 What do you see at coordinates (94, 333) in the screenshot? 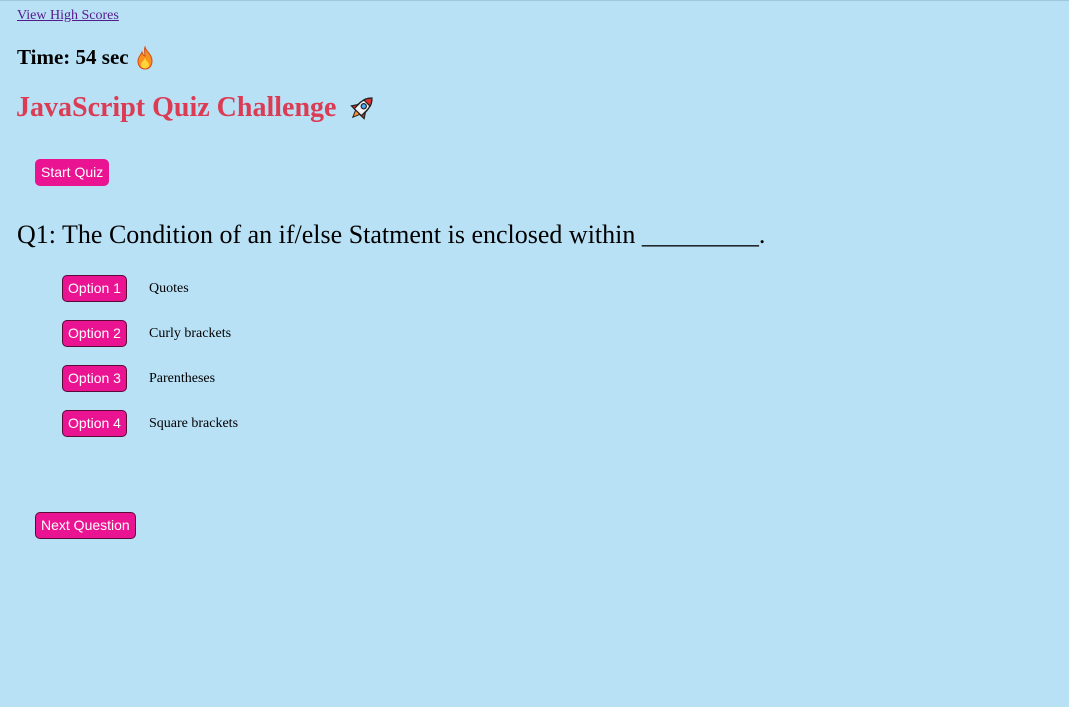
I see `option-2-button: Option 2` at bounding box center [94, 333].